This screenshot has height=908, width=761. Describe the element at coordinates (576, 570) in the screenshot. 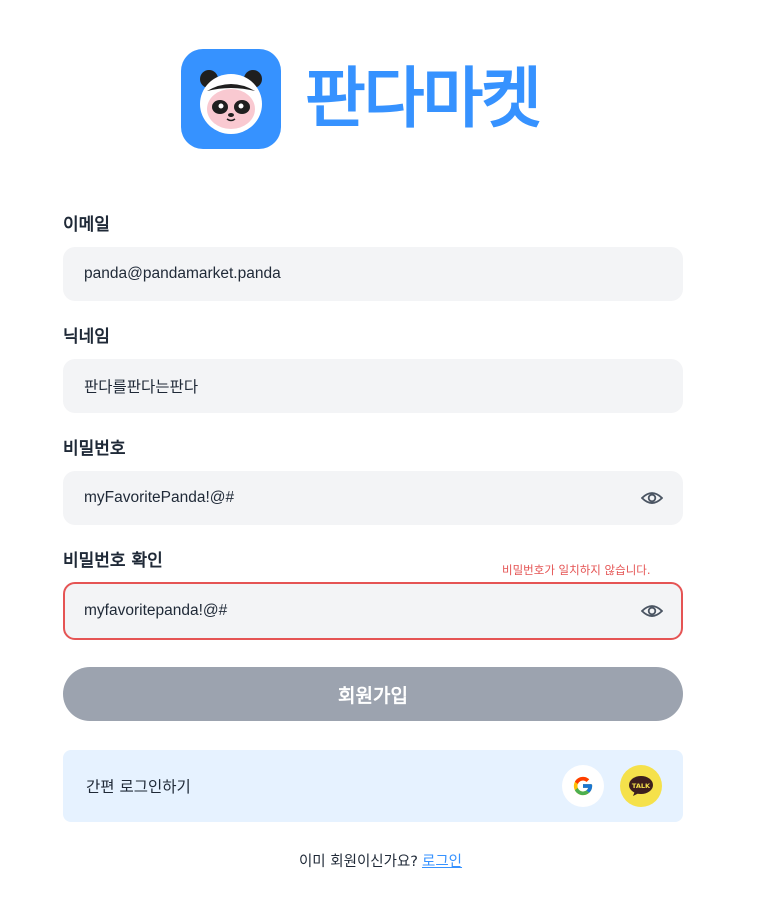

I see `password-mismatch-error: 비밀번호가 일치하지 않습니다.` at that location.